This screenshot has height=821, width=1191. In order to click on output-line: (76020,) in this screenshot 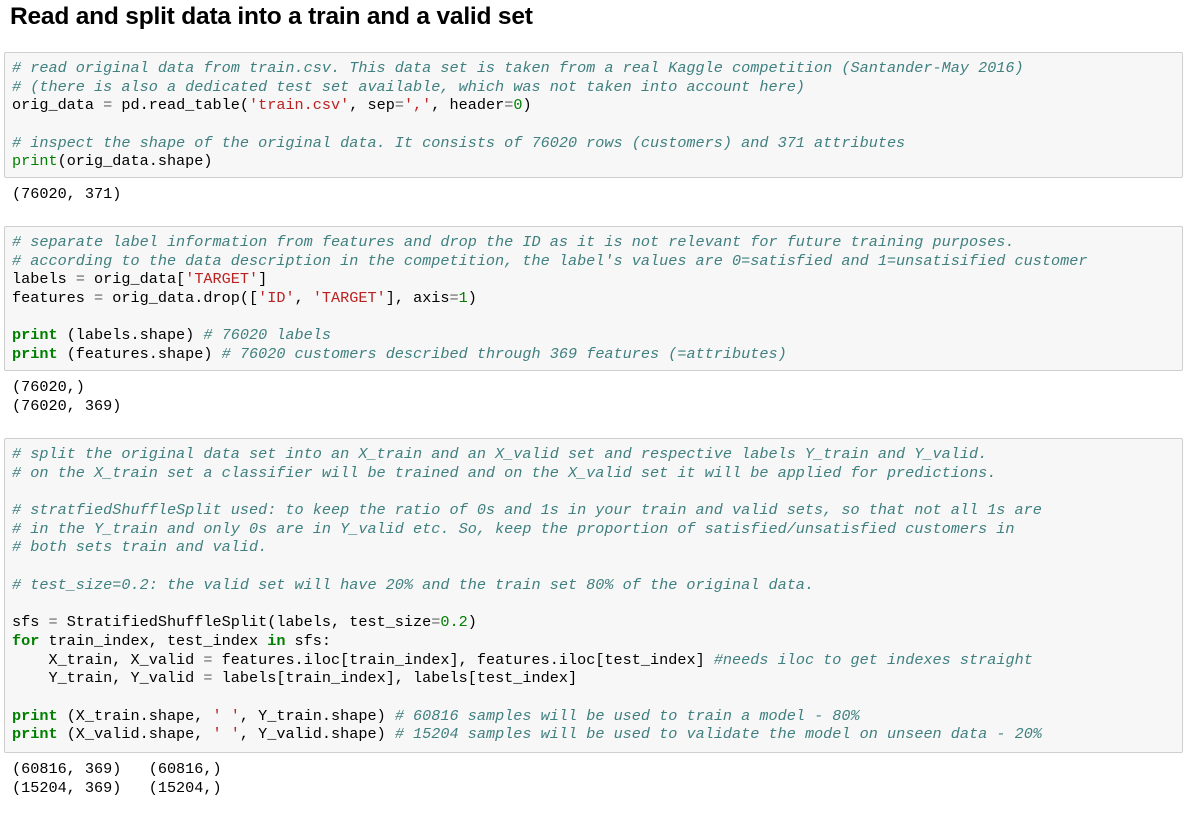, I will do `click(48, 387)`.